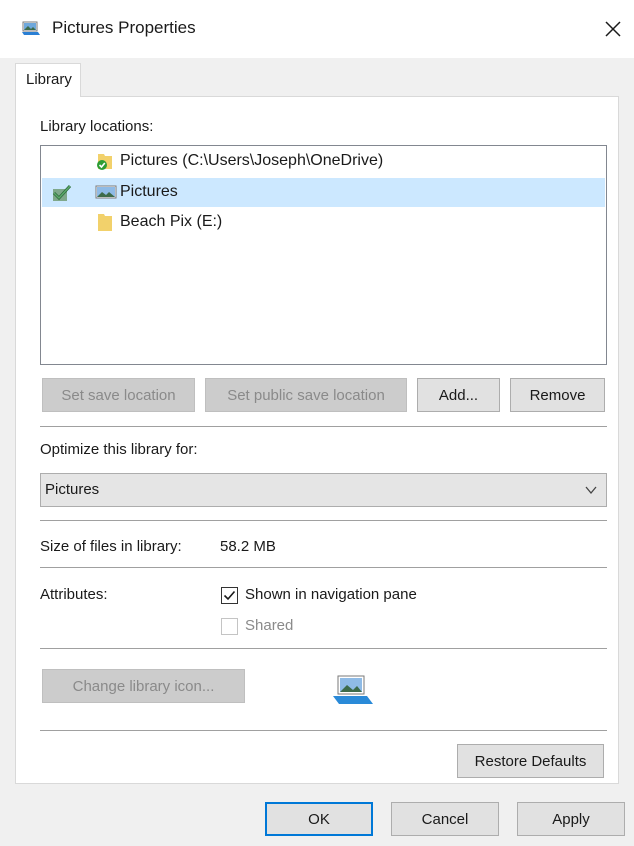  What do you see at coordinates (445, 819) in the screenshot?
I see `cancel-button: Cancel` at bounding box center [445, 819].